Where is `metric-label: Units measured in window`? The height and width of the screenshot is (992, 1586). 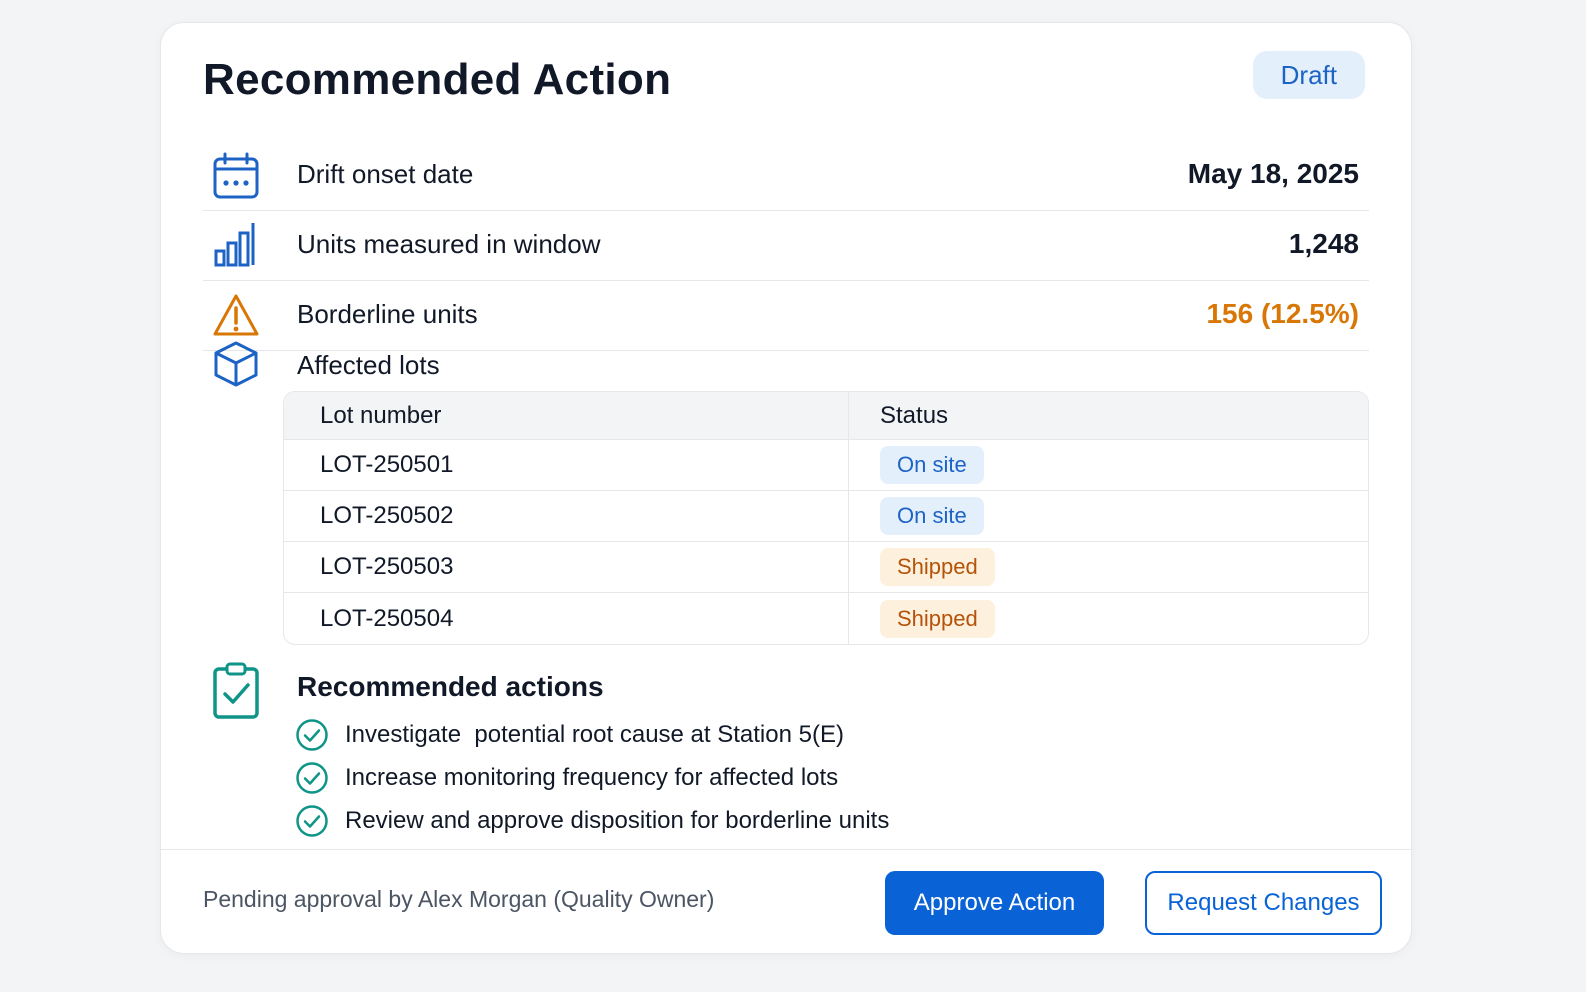
metric-label: Units measured in window is located at coordinates (449, 244).